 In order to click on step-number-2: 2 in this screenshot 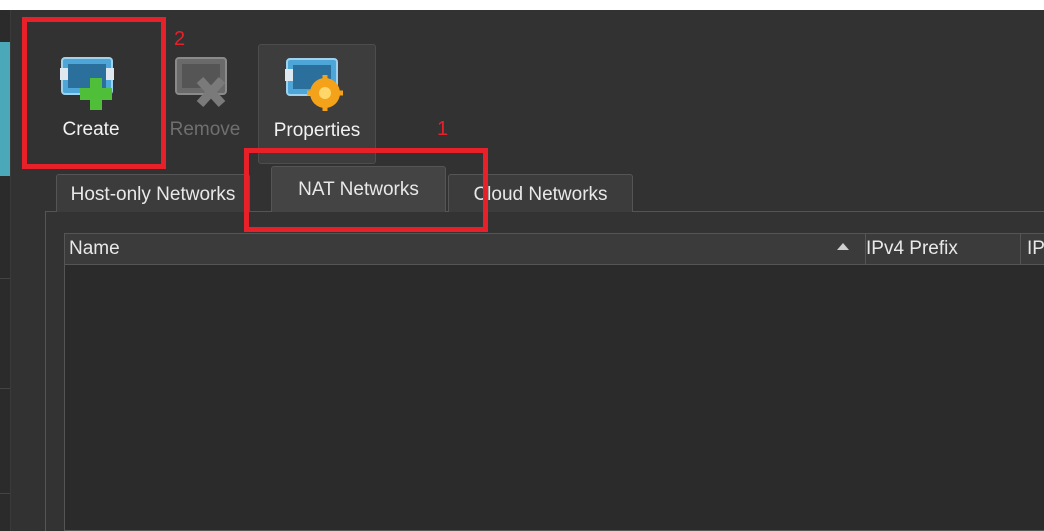, I will do `click(180, 39)`.